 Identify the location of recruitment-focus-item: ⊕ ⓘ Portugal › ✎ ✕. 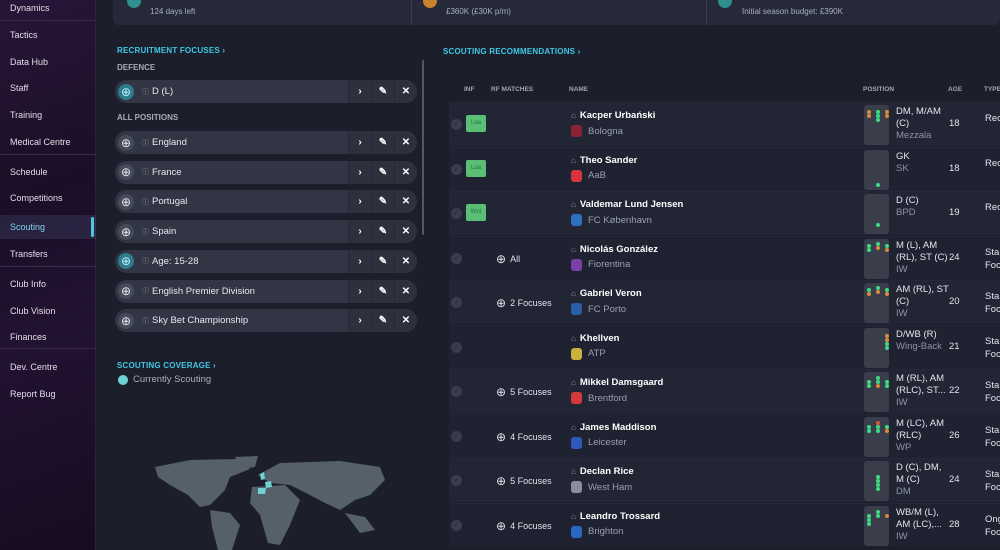
(266, 202).